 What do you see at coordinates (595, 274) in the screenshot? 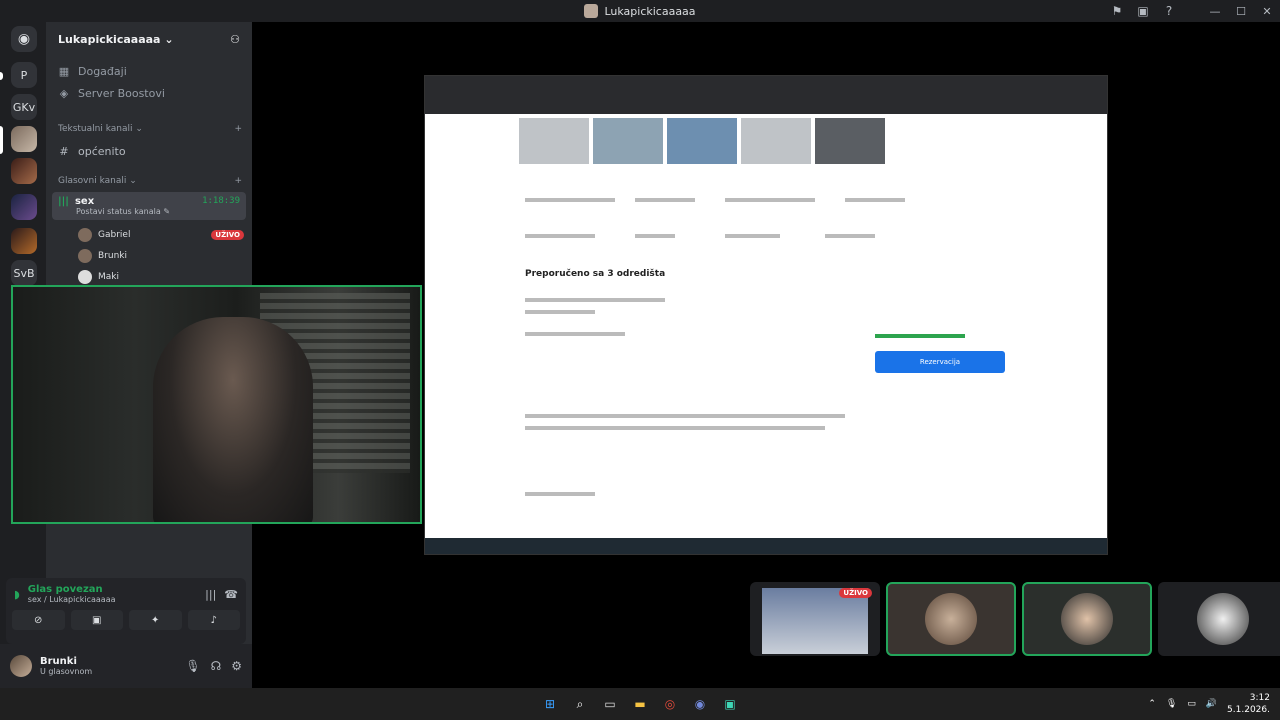
I see `recommended-heading: Preporučeno sa 3 odredišta` at bounding box center [595, 274].